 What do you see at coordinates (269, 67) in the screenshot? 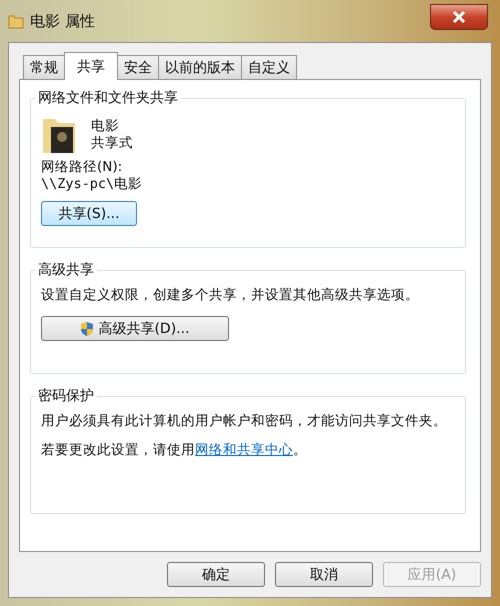
I see `tab: 自定义` at bounding box center [269, 67].